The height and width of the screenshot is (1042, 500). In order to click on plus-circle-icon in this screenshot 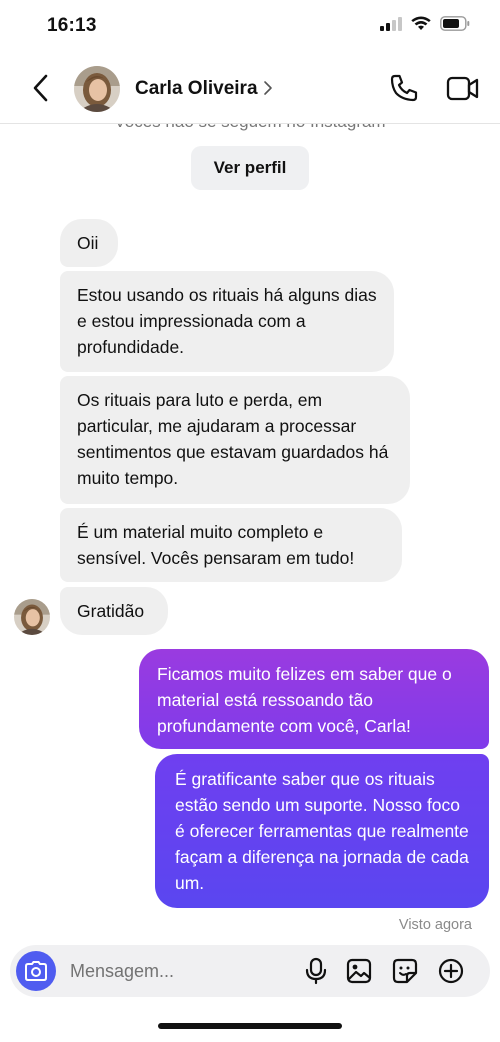, I will do `click(451, 971)`.